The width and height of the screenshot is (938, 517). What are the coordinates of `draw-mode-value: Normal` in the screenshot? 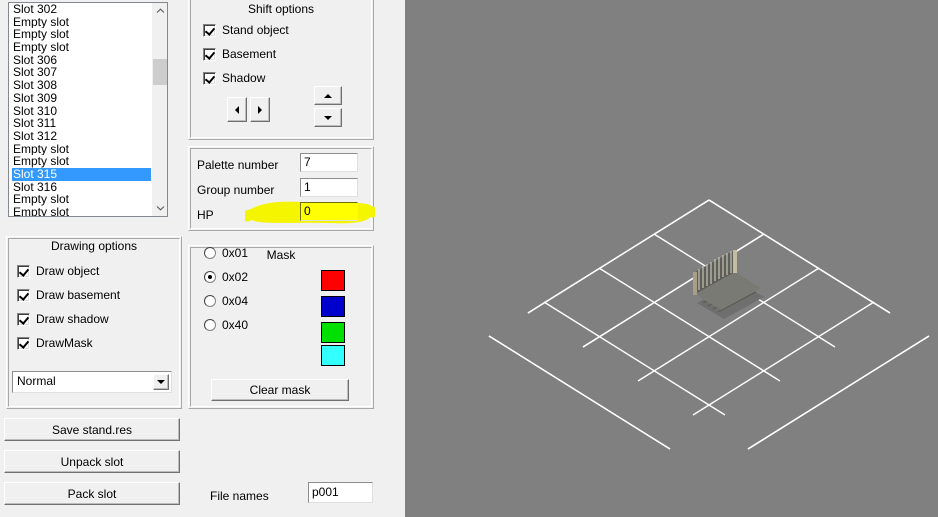 It's located at (36, 381).